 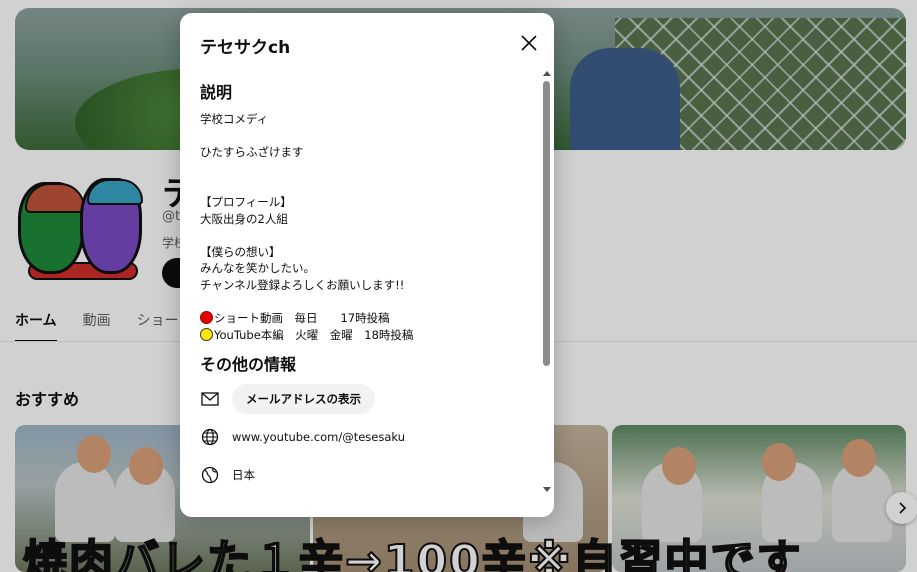 I want to click on red-circle-icon, so click(x=206, y=318).